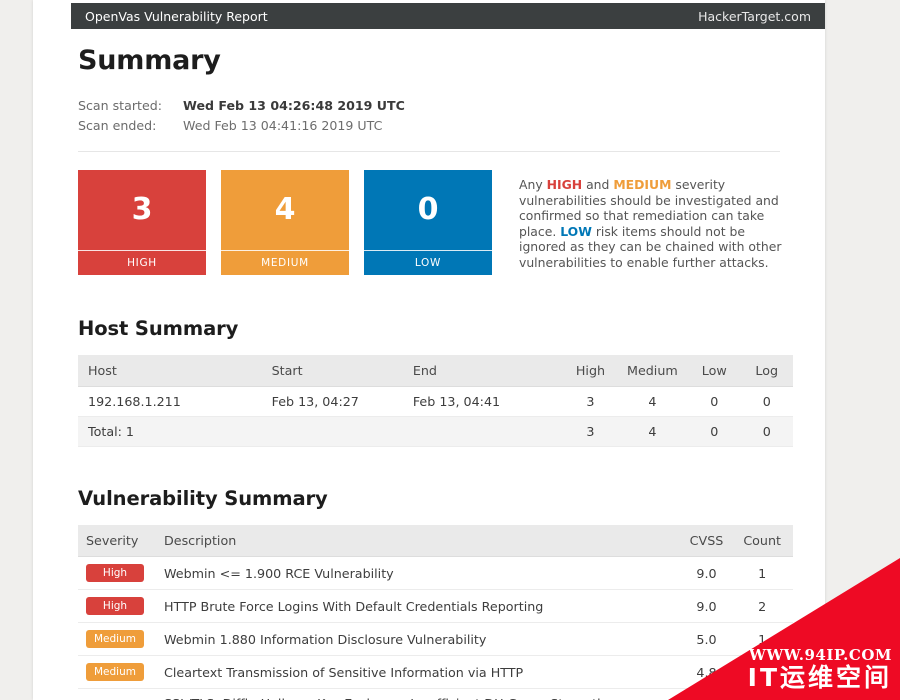  I want to click on host-summary-thead: Host Start End High Medium Low Log, so click(435, 371).